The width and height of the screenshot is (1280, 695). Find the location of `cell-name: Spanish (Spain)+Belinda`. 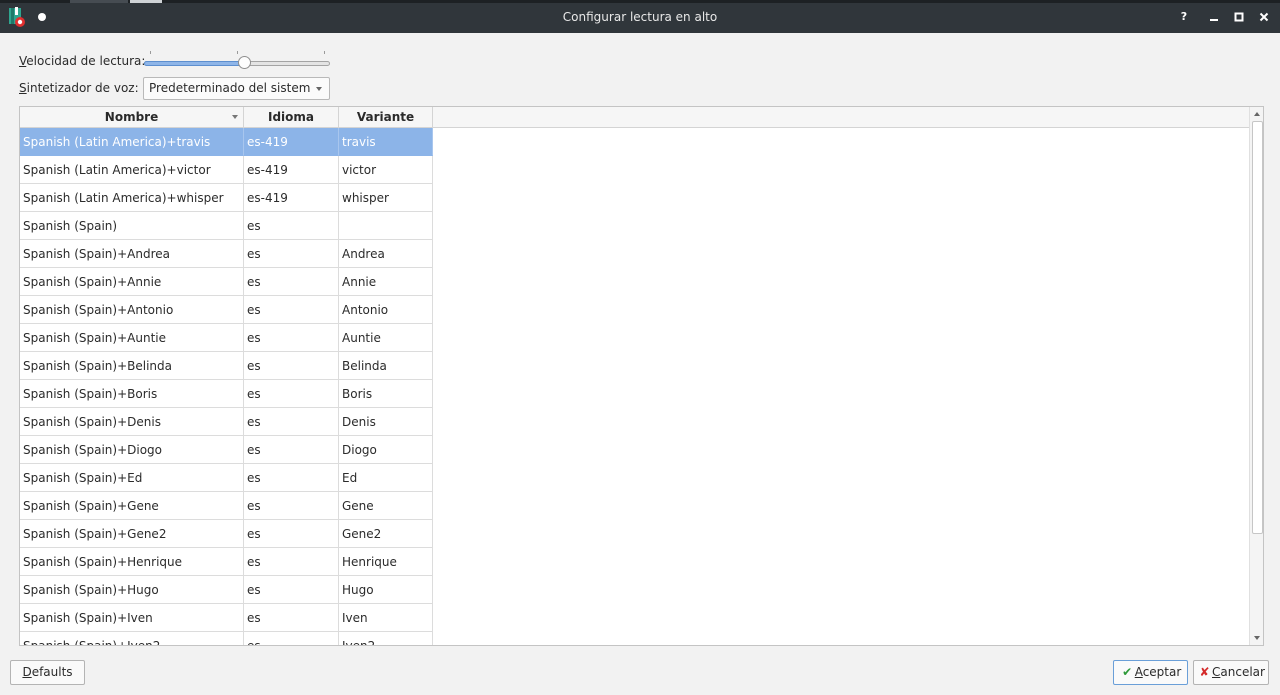

cell-name: Spanish (Spain)+Belinda is located at coordinates (132, 366).